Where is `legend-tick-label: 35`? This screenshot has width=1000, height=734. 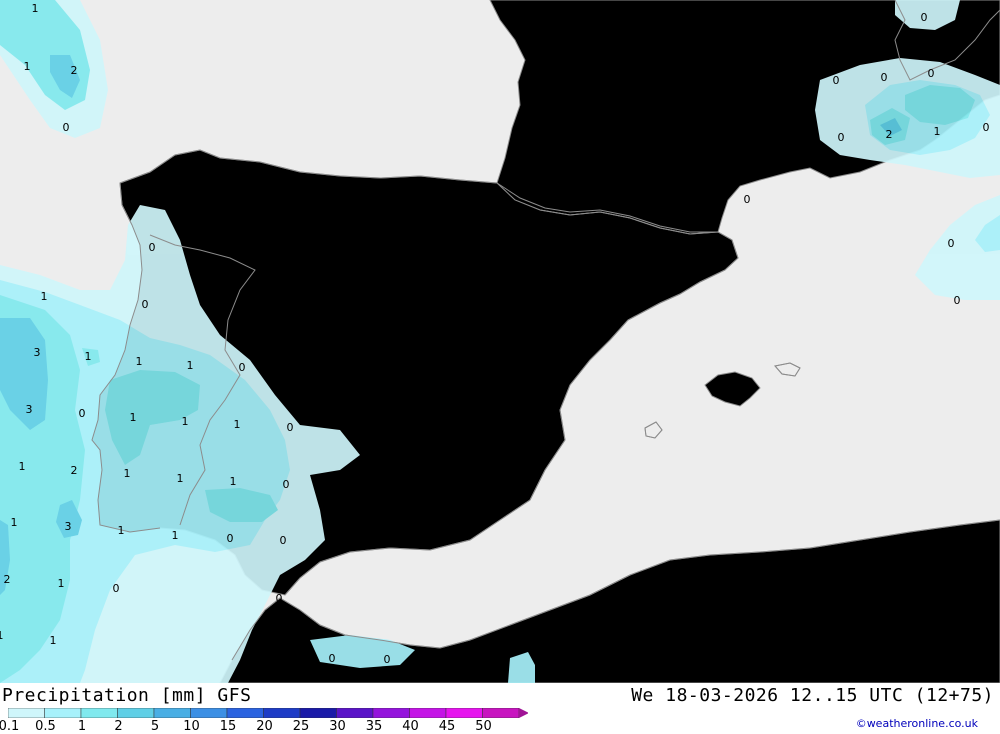
legend-tick-label: 35 is located at coordinates (374, 726).